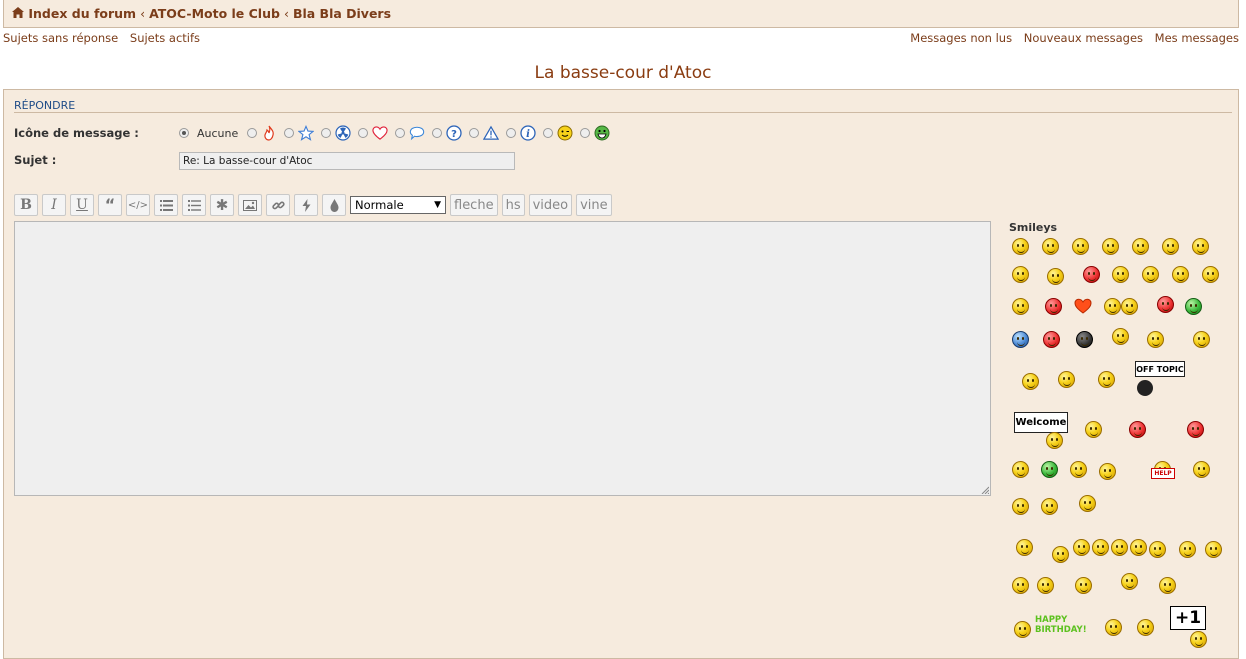 This screenshot has height=659, width=1246. Describe the element at coordinates (1110, 246) in the screenshot. I see `cool-smiley-icon` at that location.